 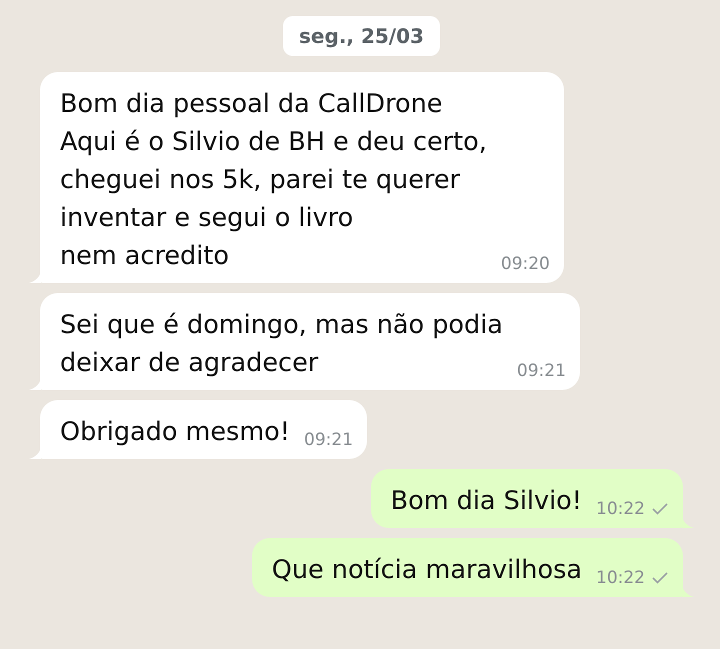 What do you see at coordinates (427, 570) in the screenshot?
I see `message-text: Que notícia maravilhosa` at bounding box center [427, 570].